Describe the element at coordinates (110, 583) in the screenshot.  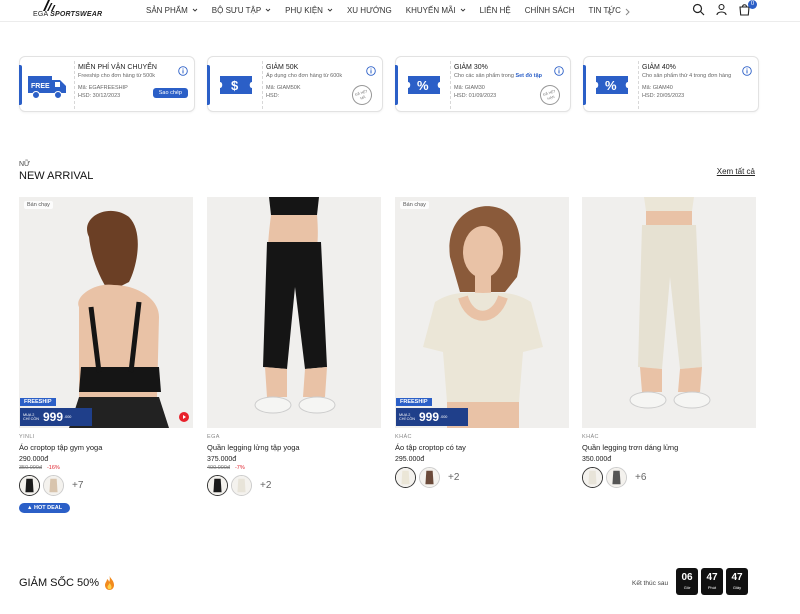
I see `fire-icon` at that location.